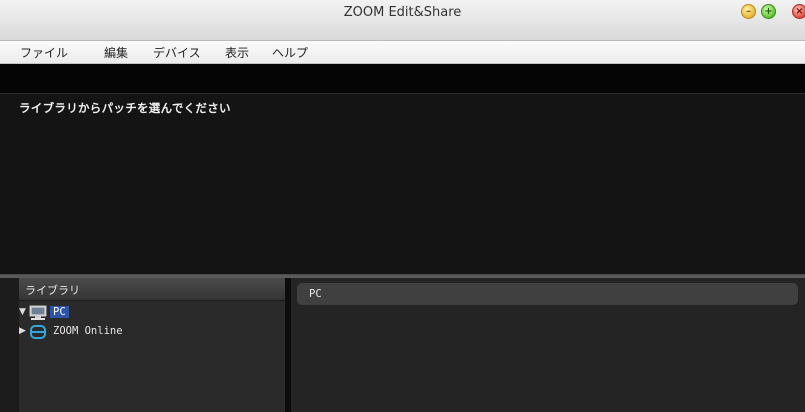 Image resolution: width=805 pixels, height=412 pixels. Describe the element at coordinates (88, 331) in the screenshot. I see `tree-item-label: ZOOM Online` at that location.